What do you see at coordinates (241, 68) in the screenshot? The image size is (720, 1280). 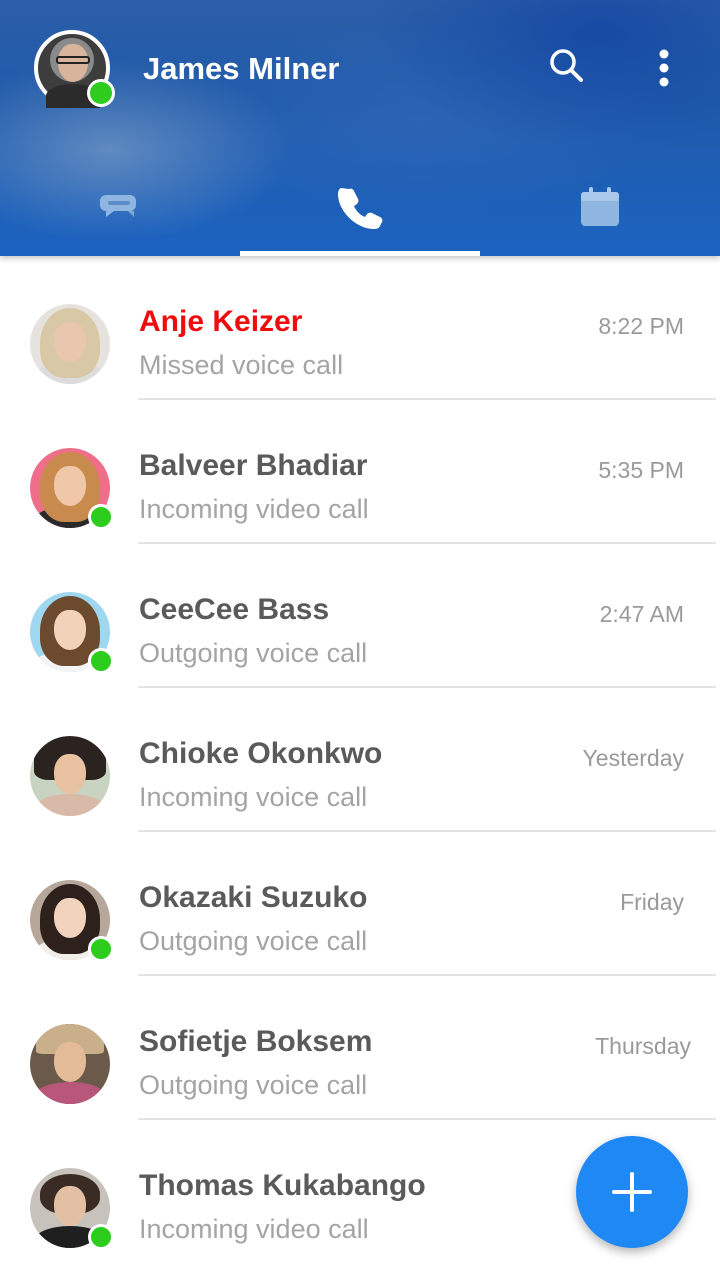 I see `profile-name: James Milner` at bounding box center [241, 68].